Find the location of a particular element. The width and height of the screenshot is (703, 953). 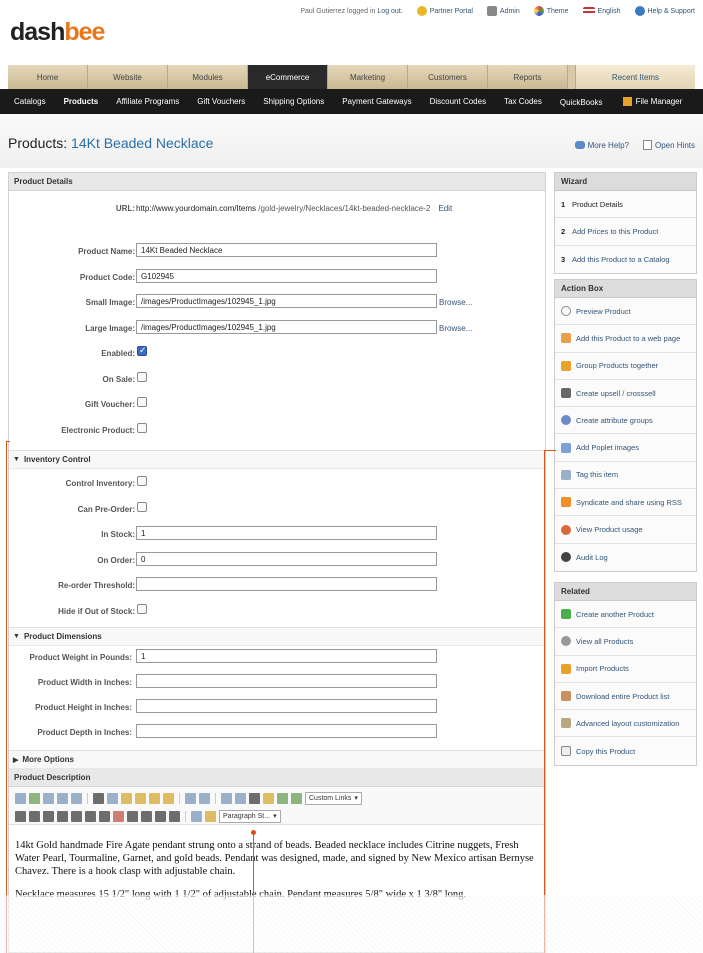

bold-icon is located at coordinates (20, 816).